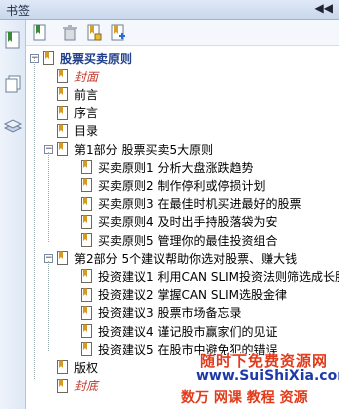  I want to click on bookmark-item: 买卖原则5 管理你的最佳投资组合, so click(172, 240).